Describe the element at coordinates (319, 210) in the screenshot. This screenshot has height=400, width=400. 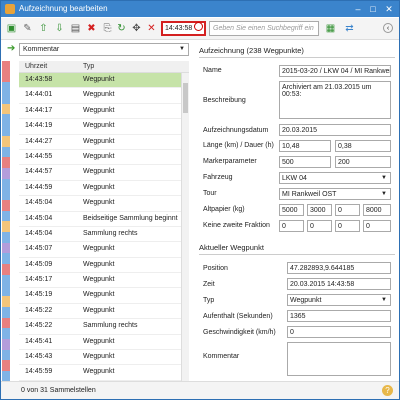
I see `paper-field-2: 3000` at that location.